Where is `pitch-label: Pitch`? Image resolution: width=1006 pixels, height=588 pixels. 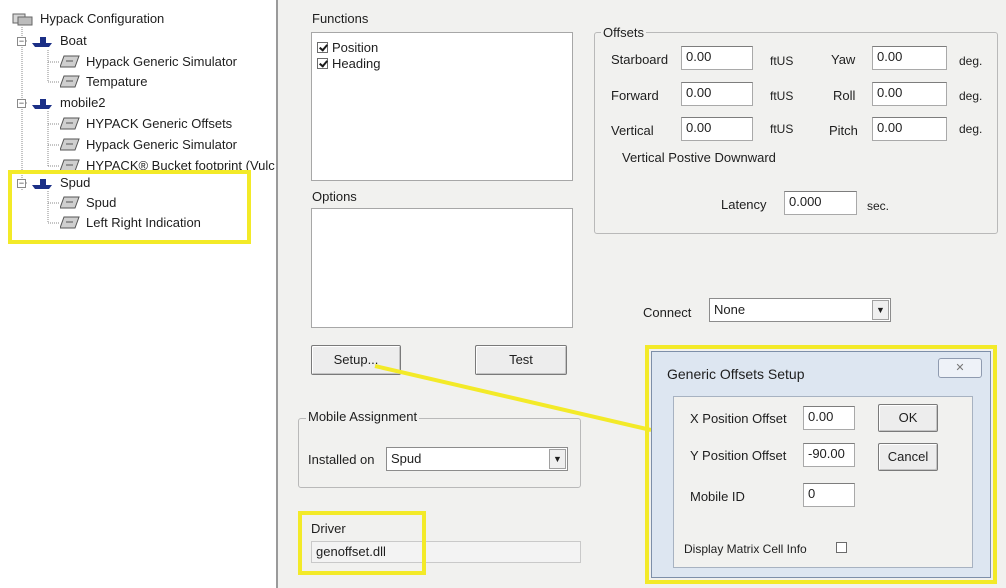
pitch-label: Pitch is located at coordinates (843, 130).